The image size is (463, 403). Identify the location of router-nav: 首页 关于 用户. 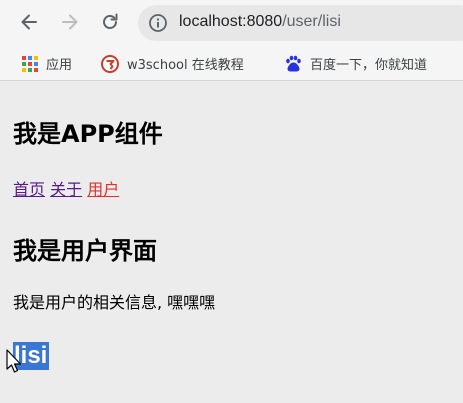
(66, 188).